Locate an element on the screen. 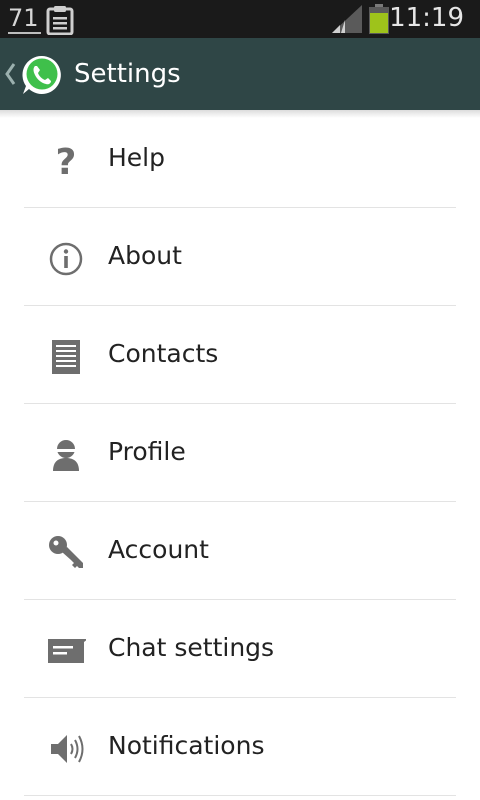  settings-item-label: Help is located at coordinates (136, 157).